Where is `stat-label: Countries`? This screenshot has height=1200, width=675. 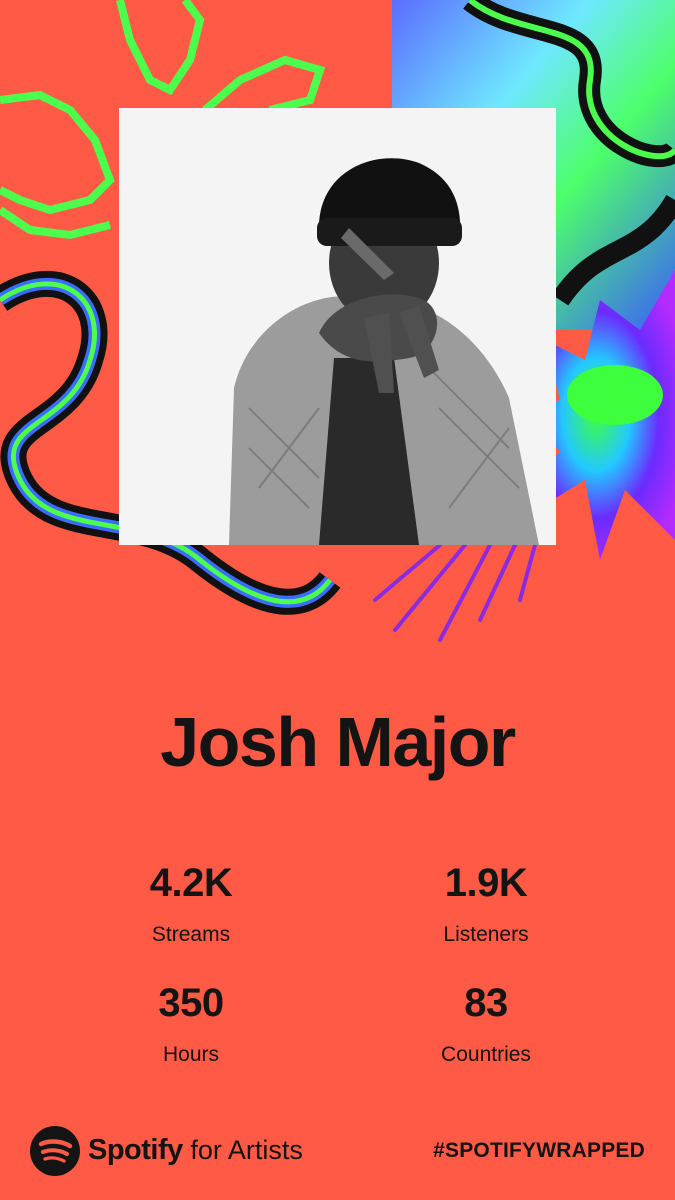
stat-label: Countries is located at coordinates (486, 1054).